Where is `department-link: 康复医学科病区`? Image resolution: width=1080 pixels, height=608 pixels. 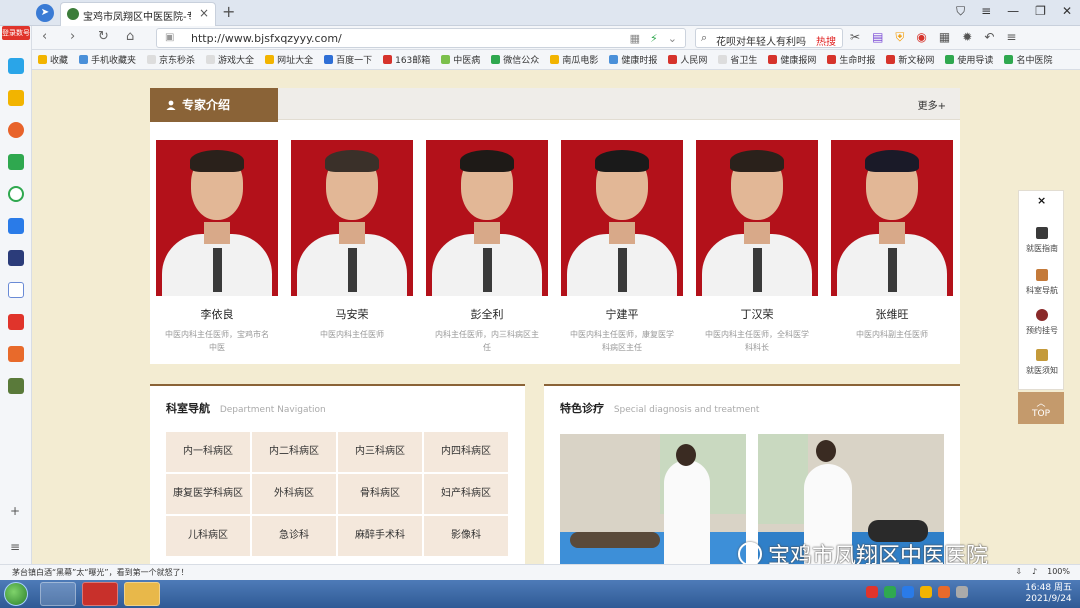 department-link: 康复医学科病区 is located at coordinates (208, 494).